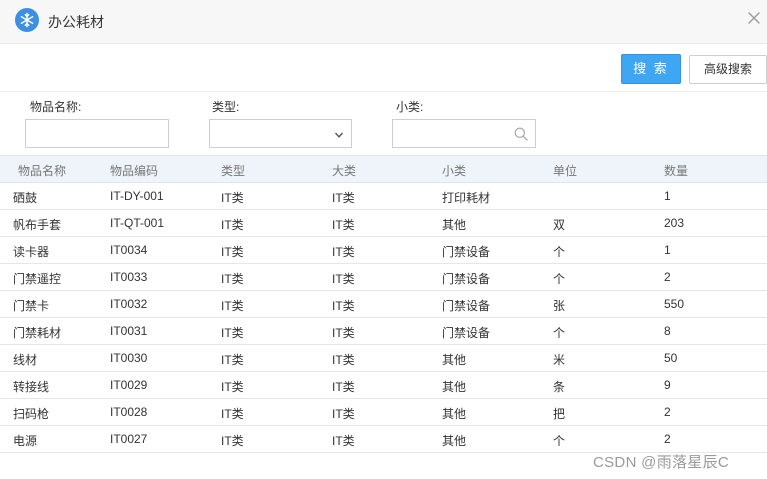 This screenshot has height=479, width=767. Describe the element at coordinates (676, 170) in the screenshot. I see `column-header-quantity: 数量` at that location.